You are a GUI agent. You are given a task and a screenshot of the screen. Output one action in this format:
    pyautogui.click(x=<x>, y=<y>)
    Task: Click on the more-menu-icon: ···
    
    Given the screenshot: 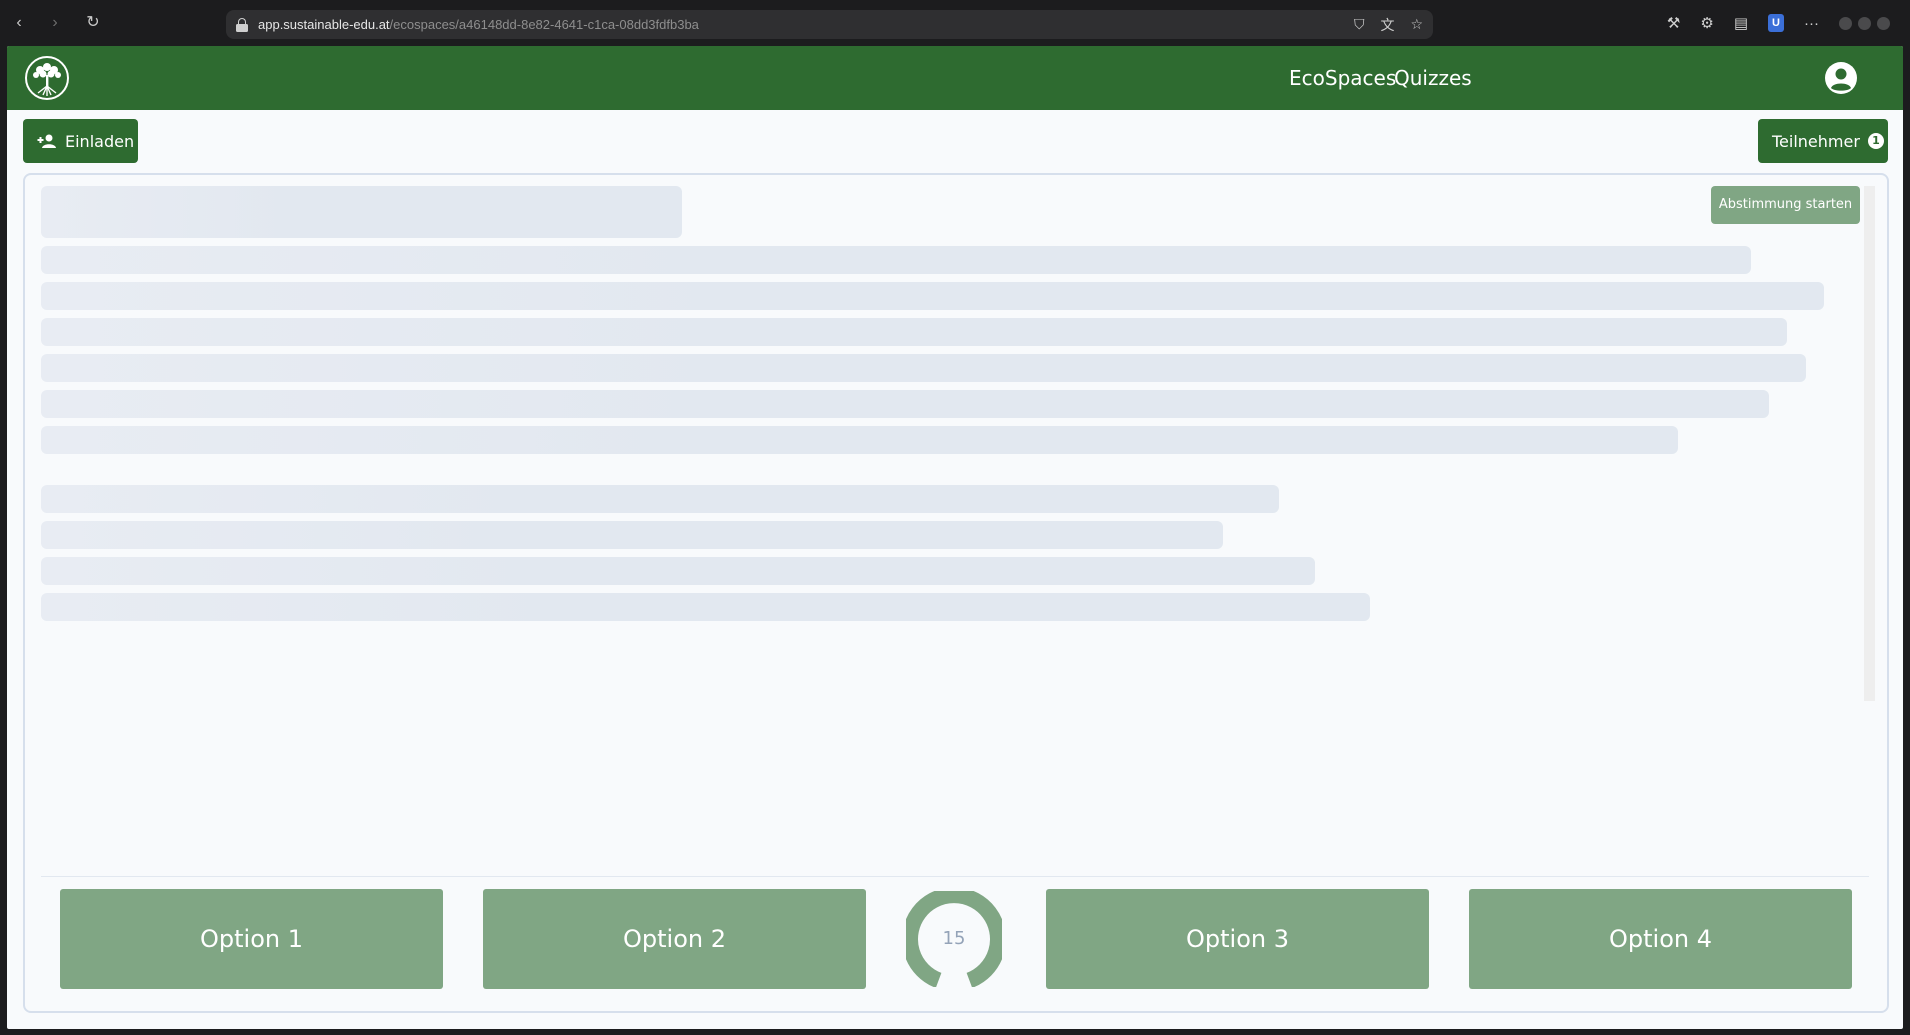 What is the action you would take?
    pyautogui.click(x=1811, y=23)
    